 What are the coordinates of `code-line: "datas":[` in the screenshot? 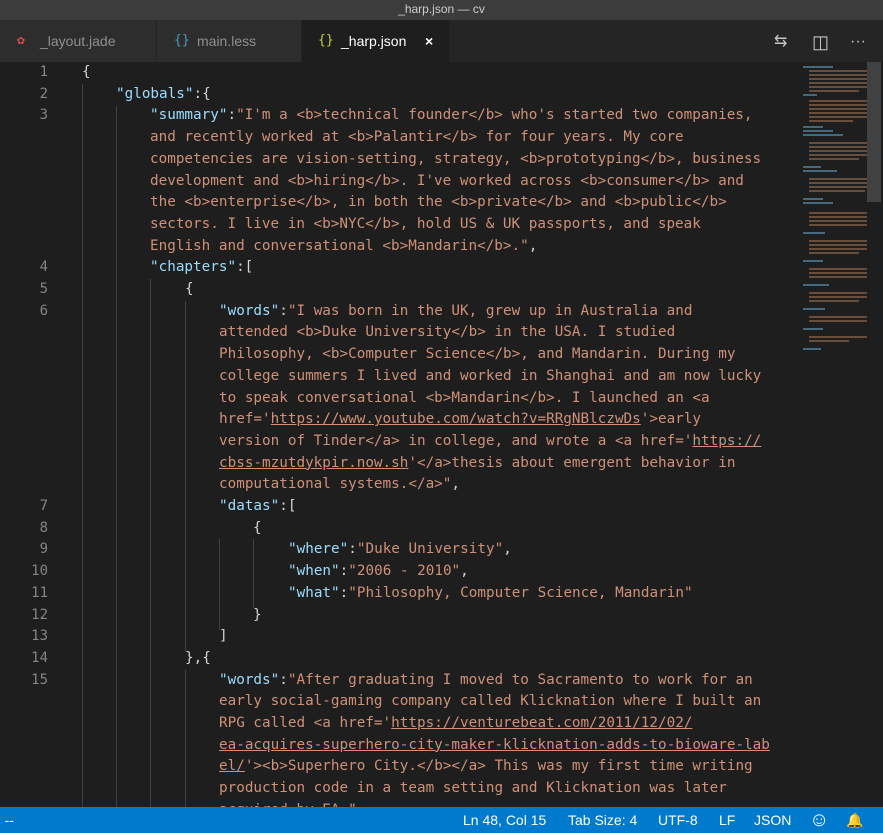 It's located at (257, 507).